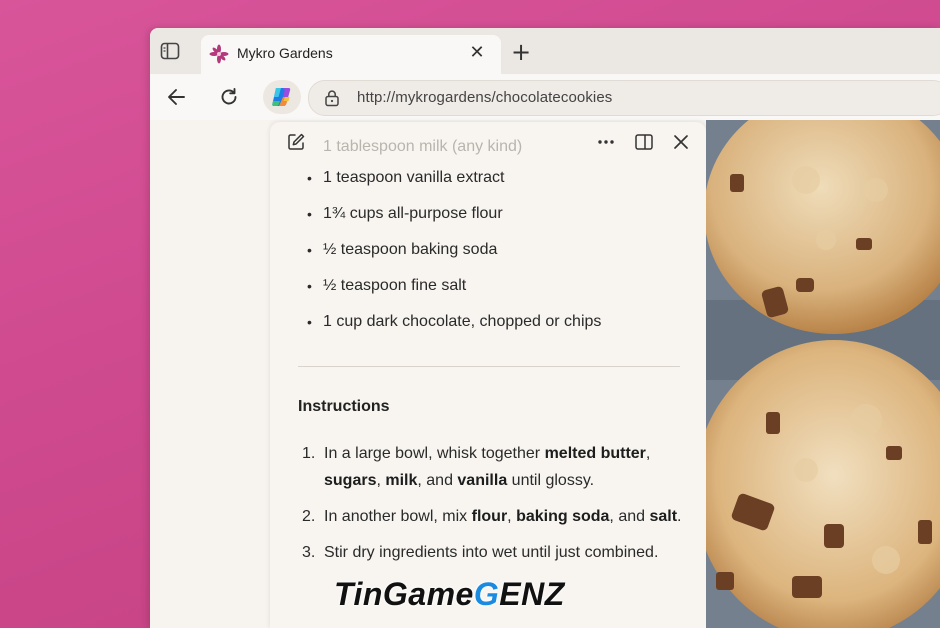 This screenshot has width=940, height=628. I want to click on split-view-icon, so click(644, 142).